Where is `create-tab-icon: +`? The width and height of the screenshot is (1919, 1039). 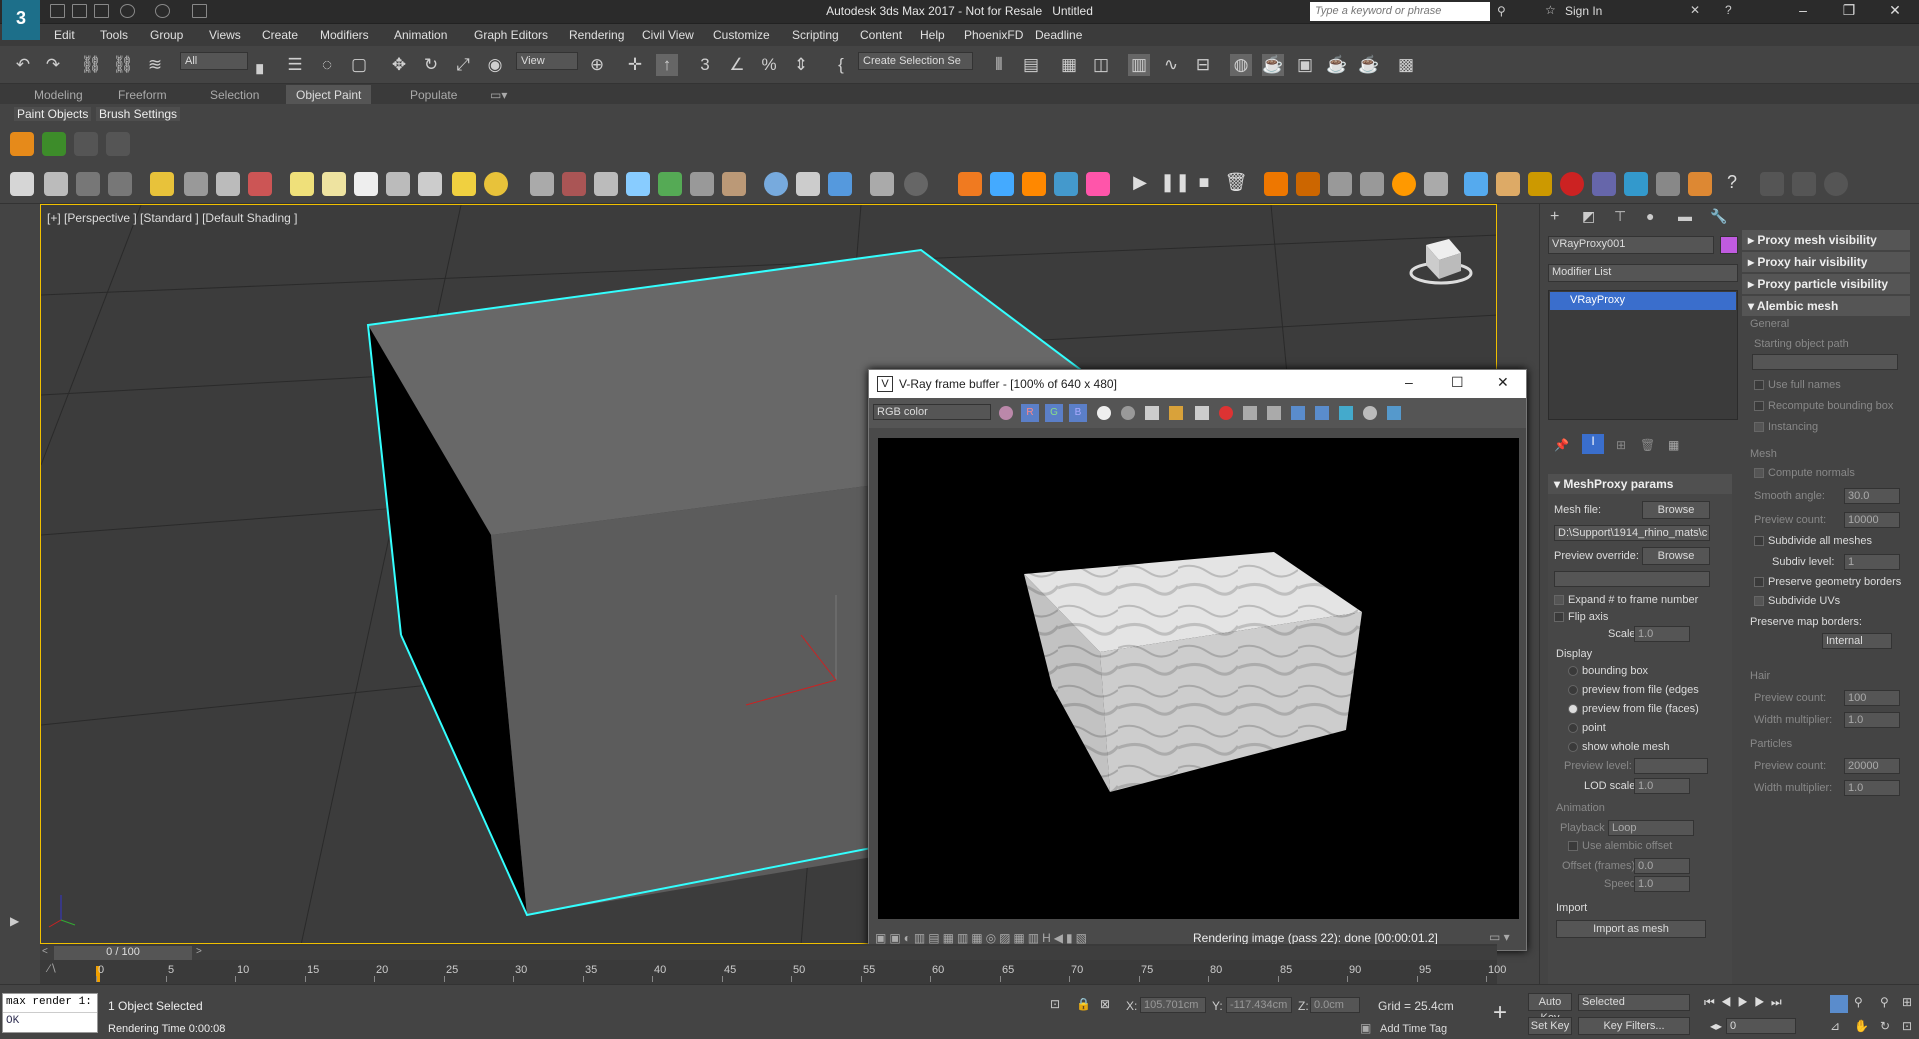
create-tab-icon: + is located at coordinates (1554, 217).